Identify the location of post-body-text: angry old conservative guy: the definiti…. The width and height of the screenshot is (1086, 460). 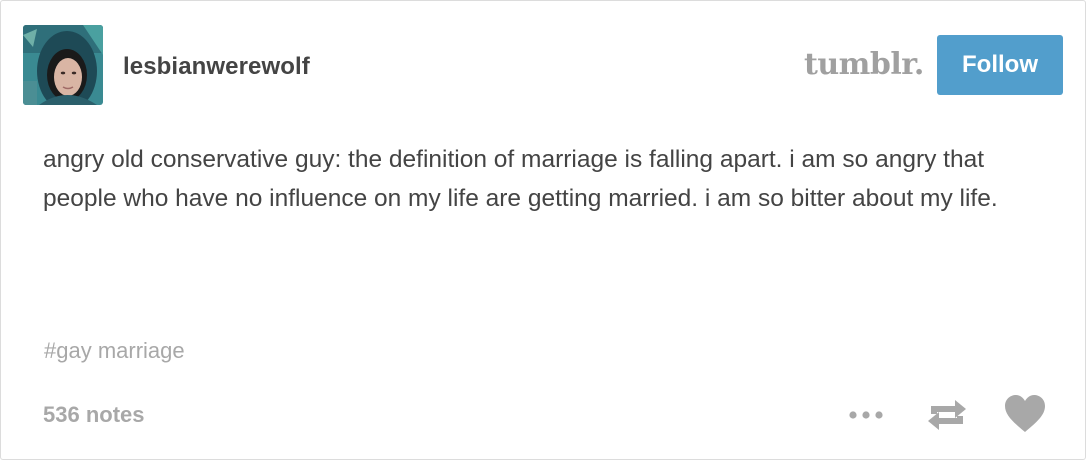
(520, 179).